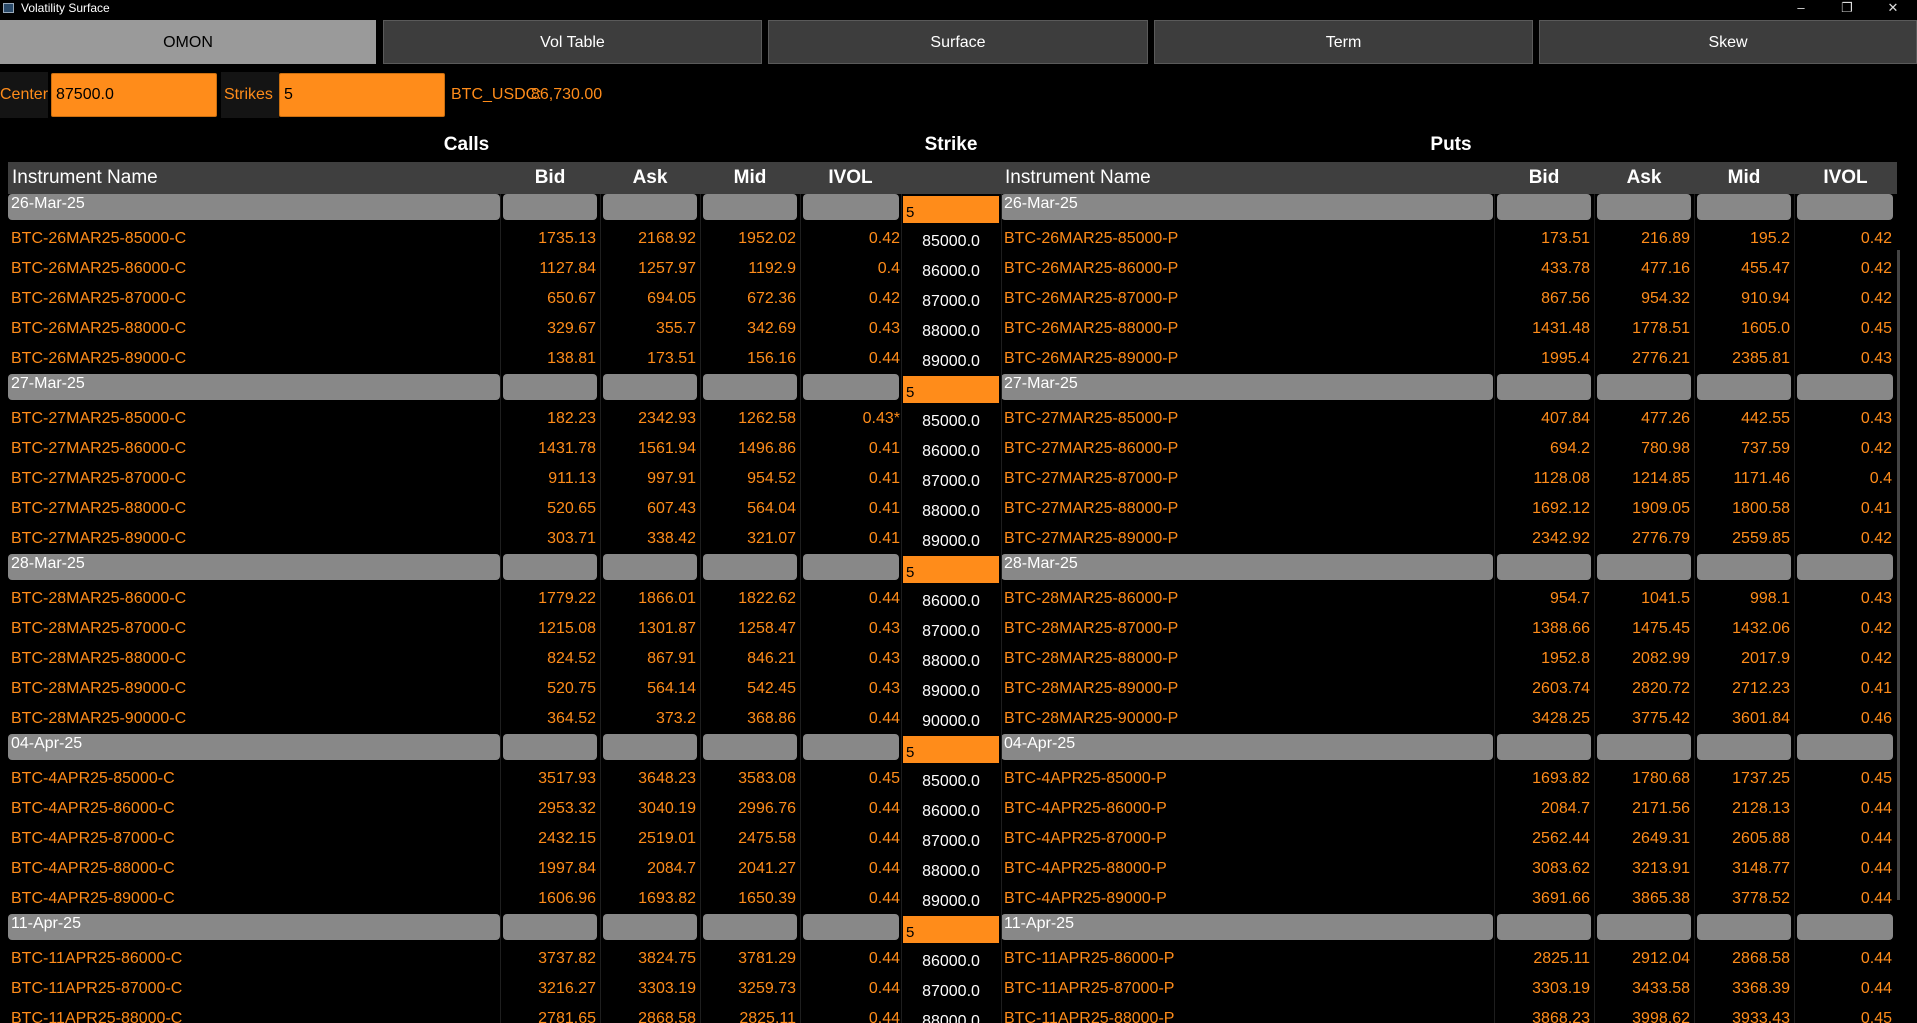  What do you see at coordinates (1642, 269) in the screenshot?
I see `put-ask: 477.16` at bounding box center [1642, 269].